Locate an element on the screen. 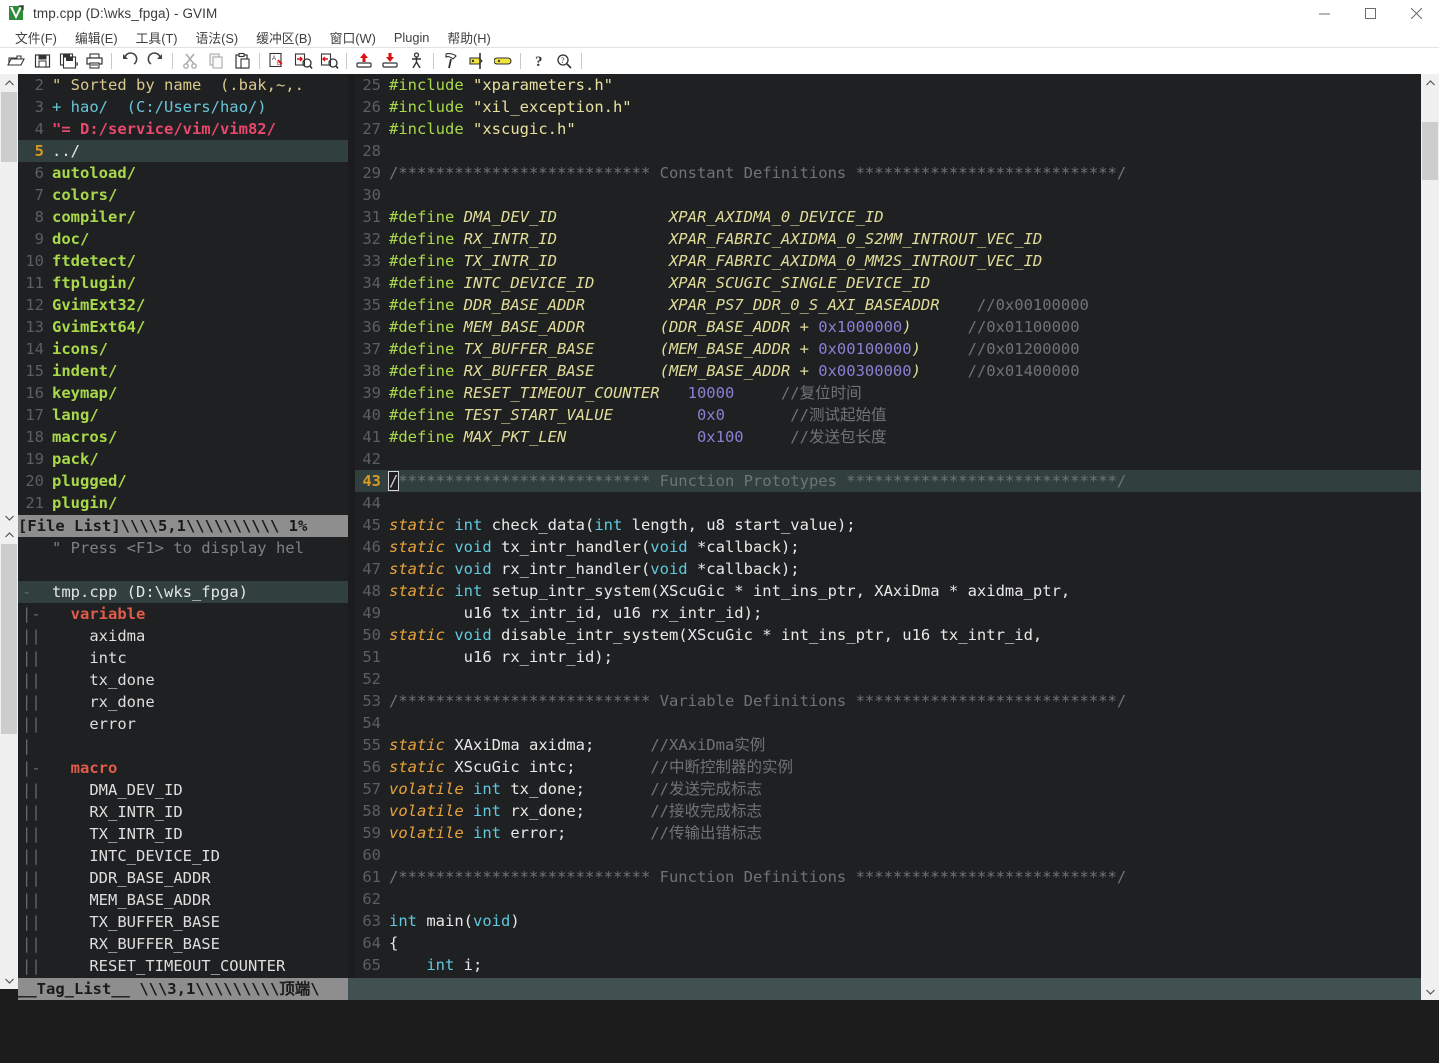 This screenshot has width=1439, height=1063. code-line: 54 is located at coordinates (888, 723).